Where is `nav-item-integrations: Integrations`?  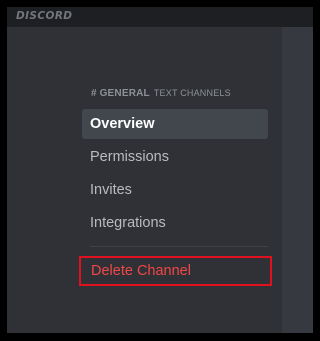
nav-item-integrations: Integrations is located at coordinates (175, 223).